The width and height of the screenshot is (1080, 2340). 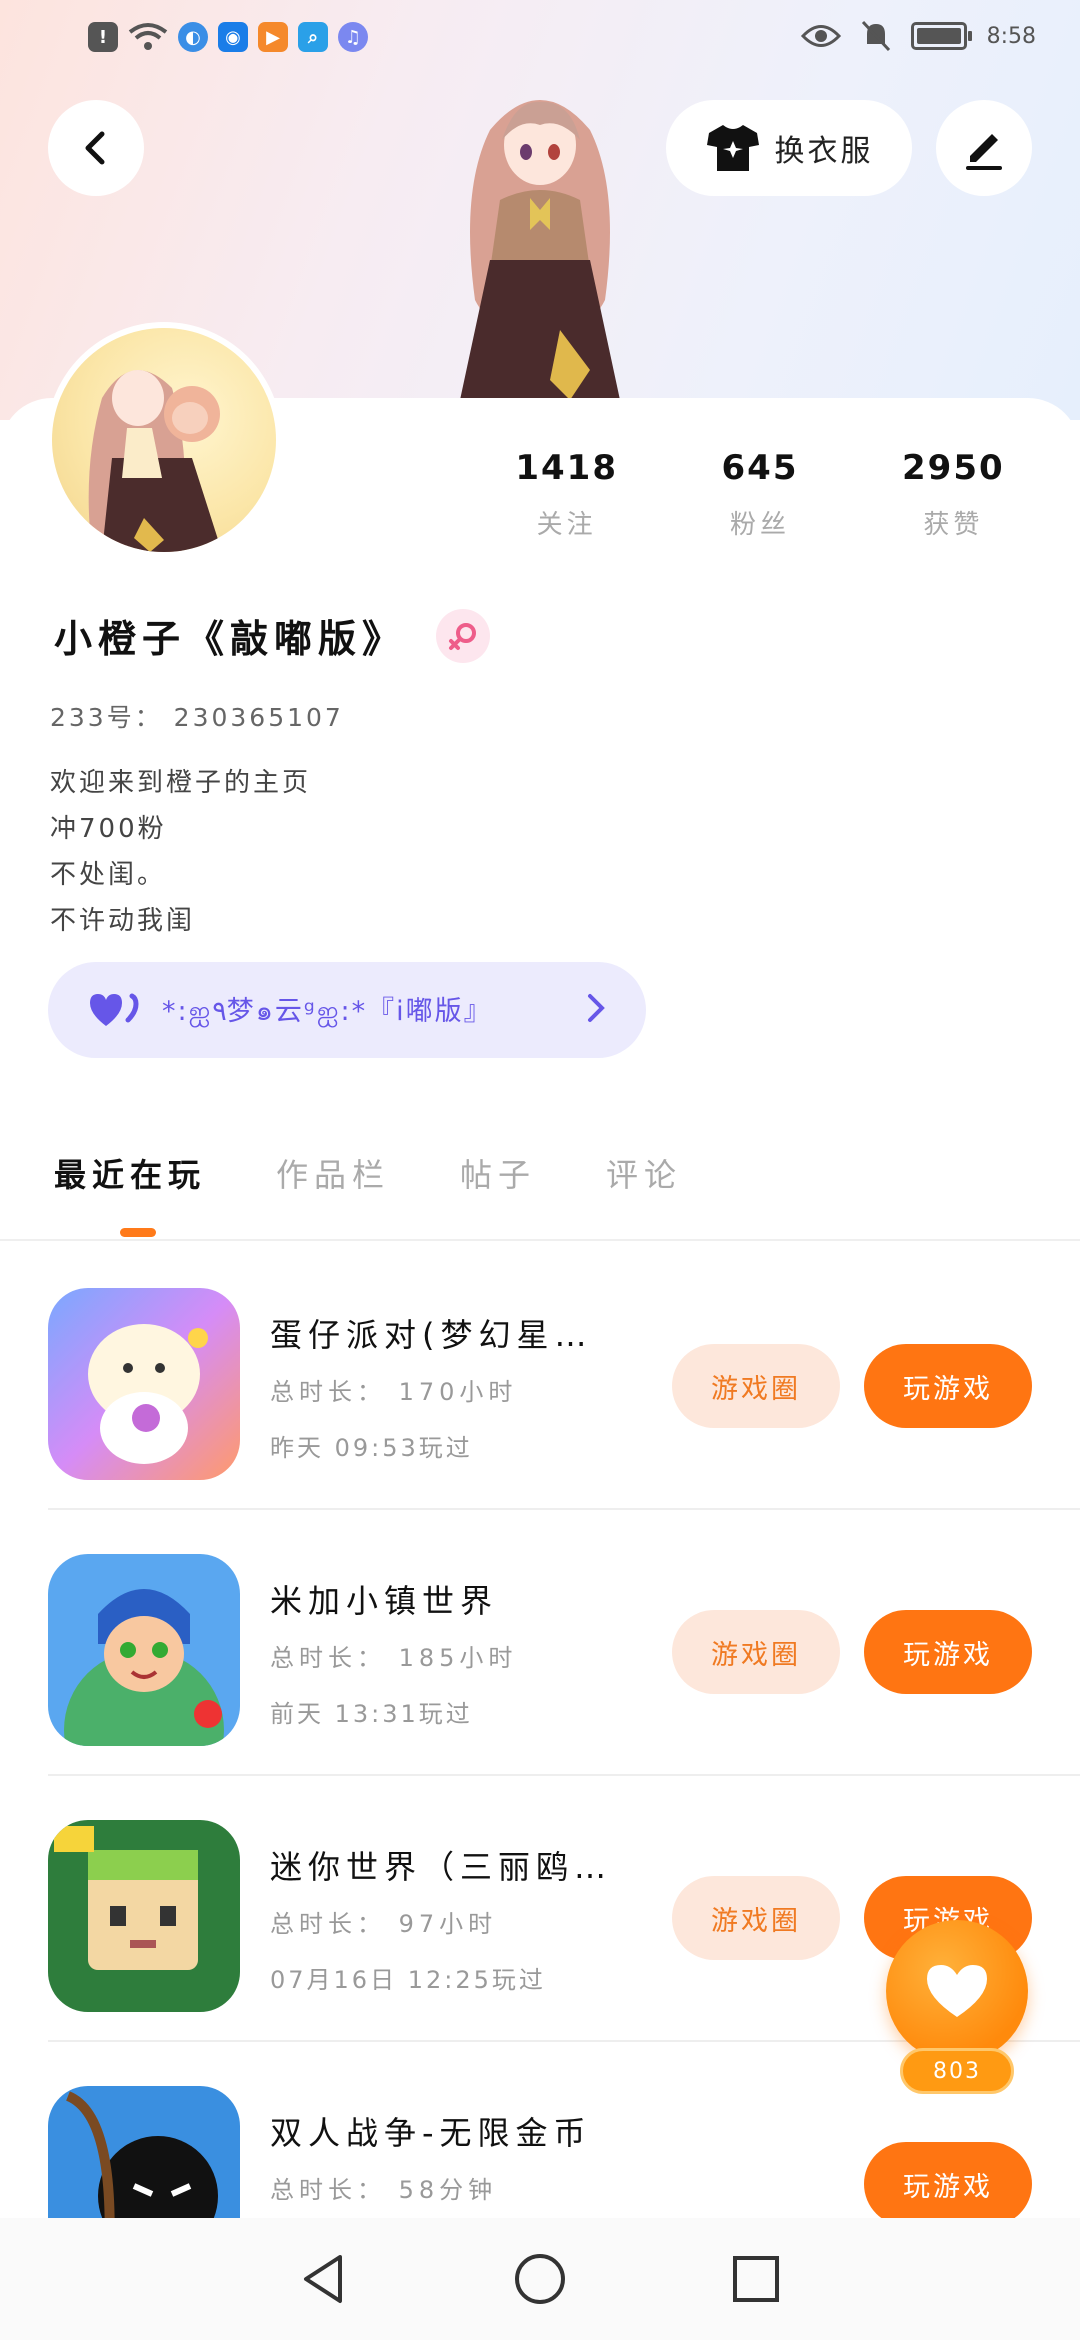 I want to click on back-button, so click(x=96, y=148).